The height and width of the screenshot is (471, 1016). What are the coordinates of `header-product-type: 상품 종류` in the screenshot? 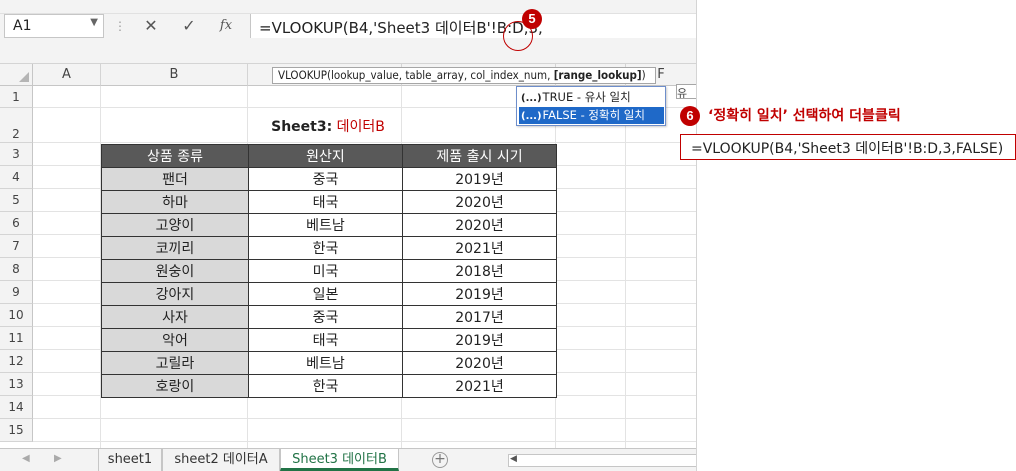 It's located at (175, 156).